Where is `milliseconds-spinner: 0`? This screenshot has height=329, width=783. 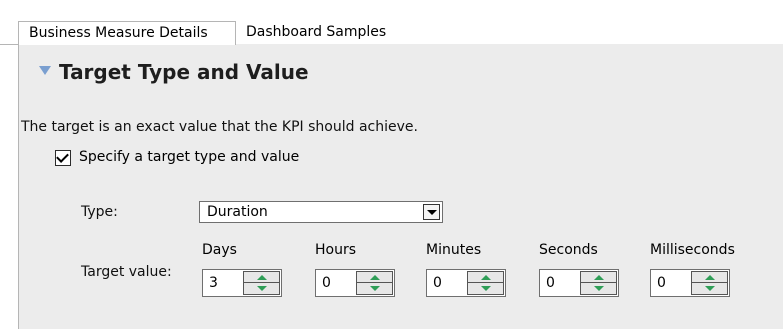 milliseconds-spinner: 0 is located at coordinates (690, 283).